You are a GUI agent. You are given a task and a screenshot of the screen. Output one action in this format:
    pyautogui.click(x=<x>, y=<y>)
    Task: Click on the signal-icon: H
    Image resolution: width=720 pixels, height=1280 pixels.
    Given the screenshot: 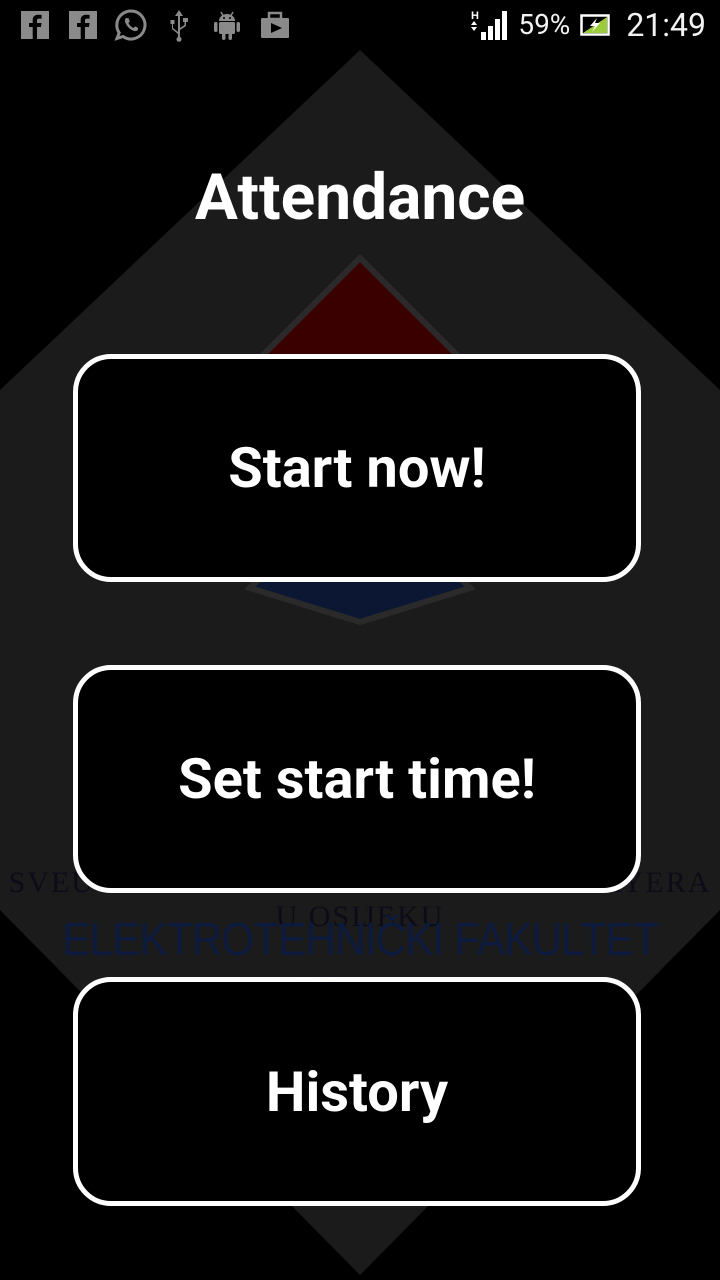 What is the action you would take?
    pyautogui.click(x=490, y=25)
    